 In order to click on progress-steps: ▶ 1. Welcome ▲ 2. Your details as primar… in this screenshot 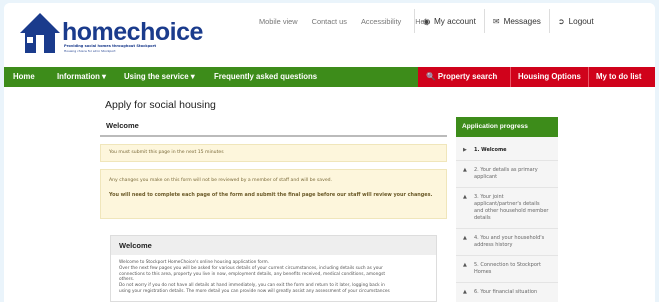, I will do `click(507, 219)`.